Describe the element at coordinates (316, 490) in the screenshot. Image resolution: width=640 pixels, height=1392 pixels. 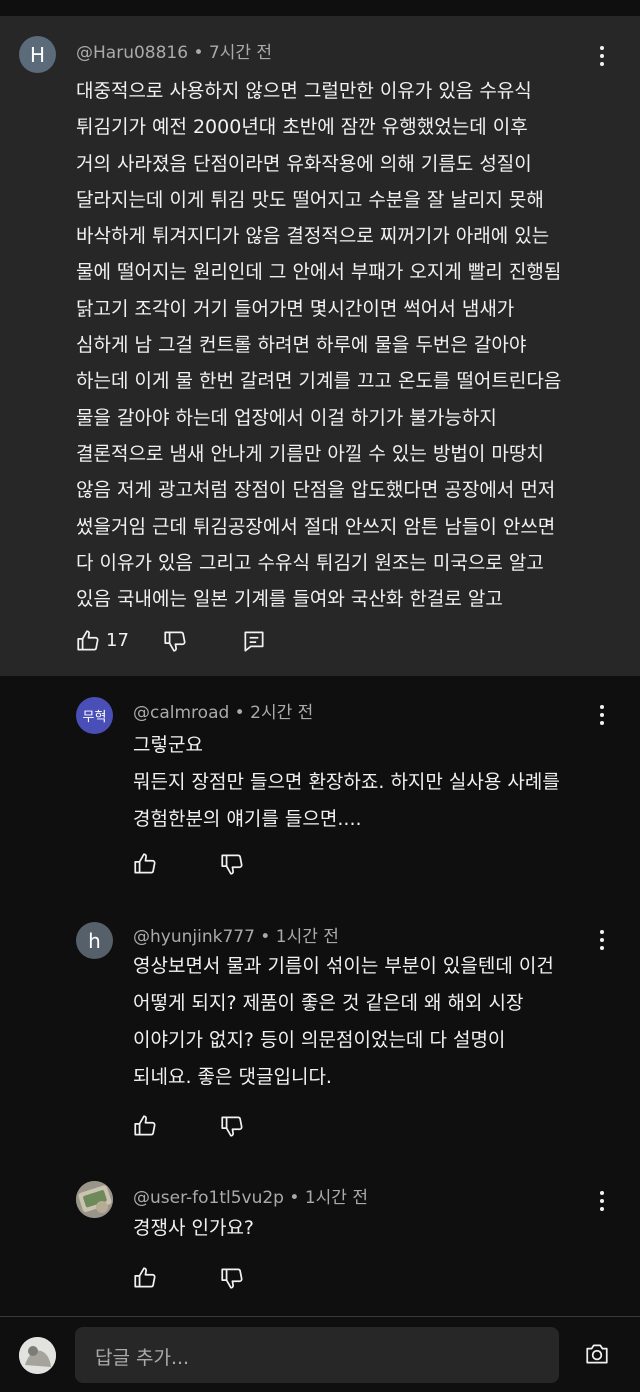
I see `text-line: 않음 저게 광고처럼 장점이 단점을 압도했다면 공장에서 먼저` at that location.